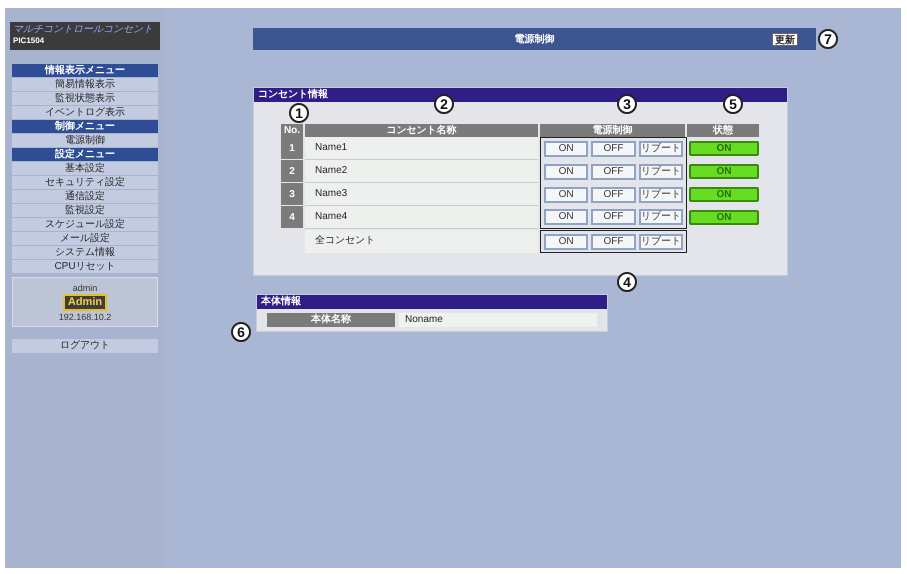  What do you see at coordinates (292, 130) in the screenshot?
I see `column-header: No.` at bounding box center [292, 130].